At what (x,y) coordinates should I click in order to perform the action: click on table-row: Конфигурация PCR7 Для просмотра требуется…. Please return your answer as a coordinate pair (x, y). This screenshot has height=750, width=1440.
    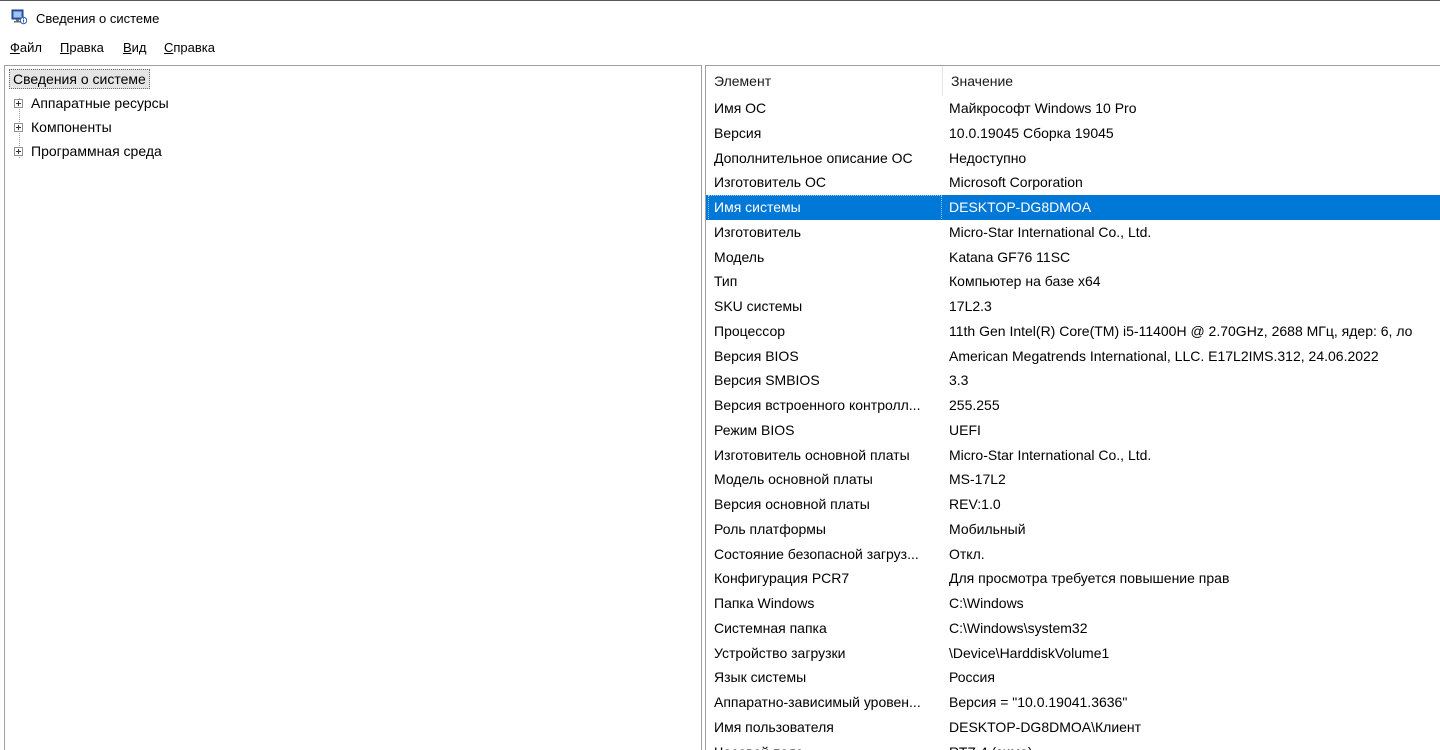
    Looking at the image, I should click on (1073, 578).